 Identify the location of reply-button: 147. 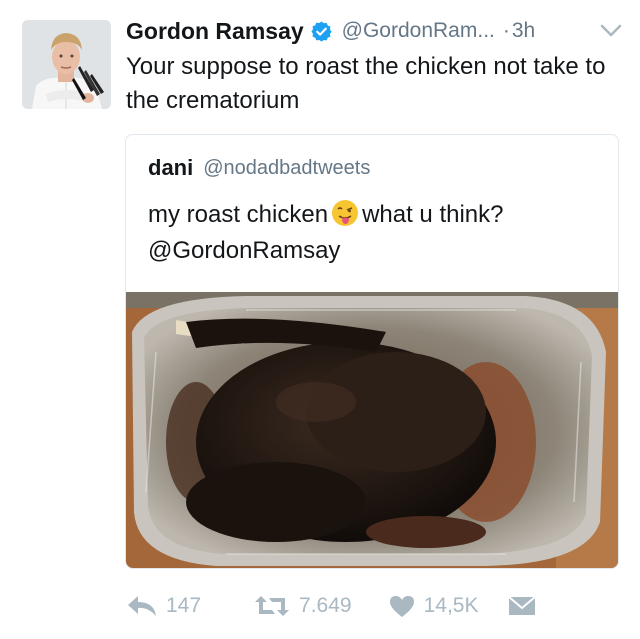
(163, 606).